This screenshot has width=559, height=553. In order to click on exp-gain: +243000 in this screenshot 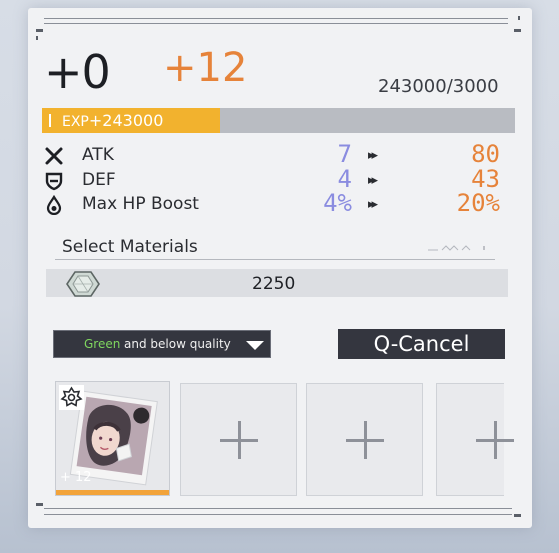, I will do `click(126, 120)`.